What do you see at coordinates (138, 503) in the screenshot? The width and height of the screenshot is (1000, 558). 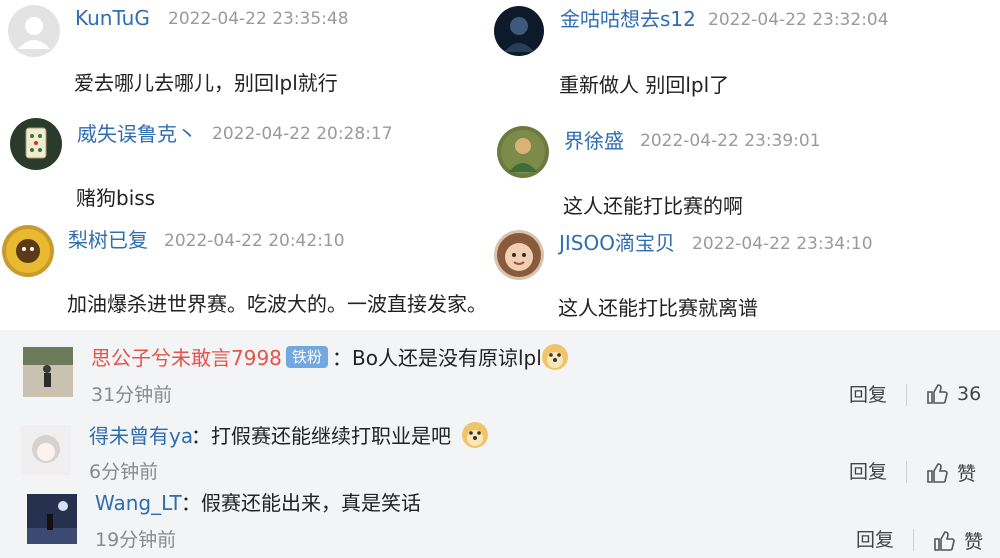 I see `replier-name: Wang_LT` at bounding box center [138, 503].